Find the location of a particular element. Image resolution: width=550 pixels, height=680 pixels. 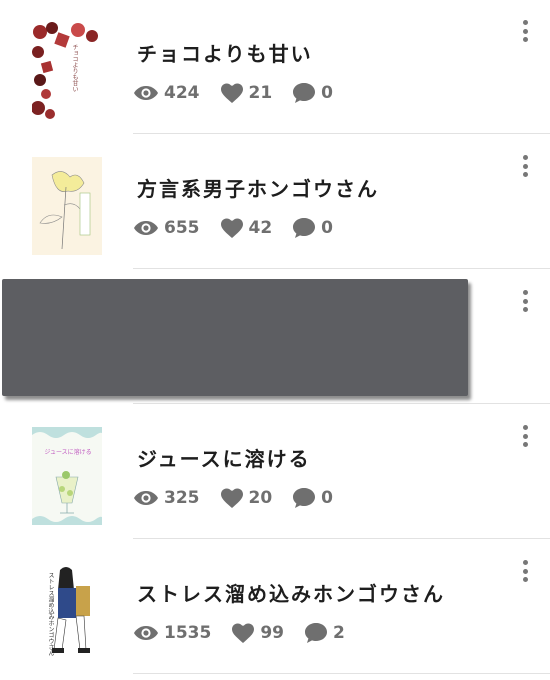

view-count: 655 is located at coordinates (166, 228).